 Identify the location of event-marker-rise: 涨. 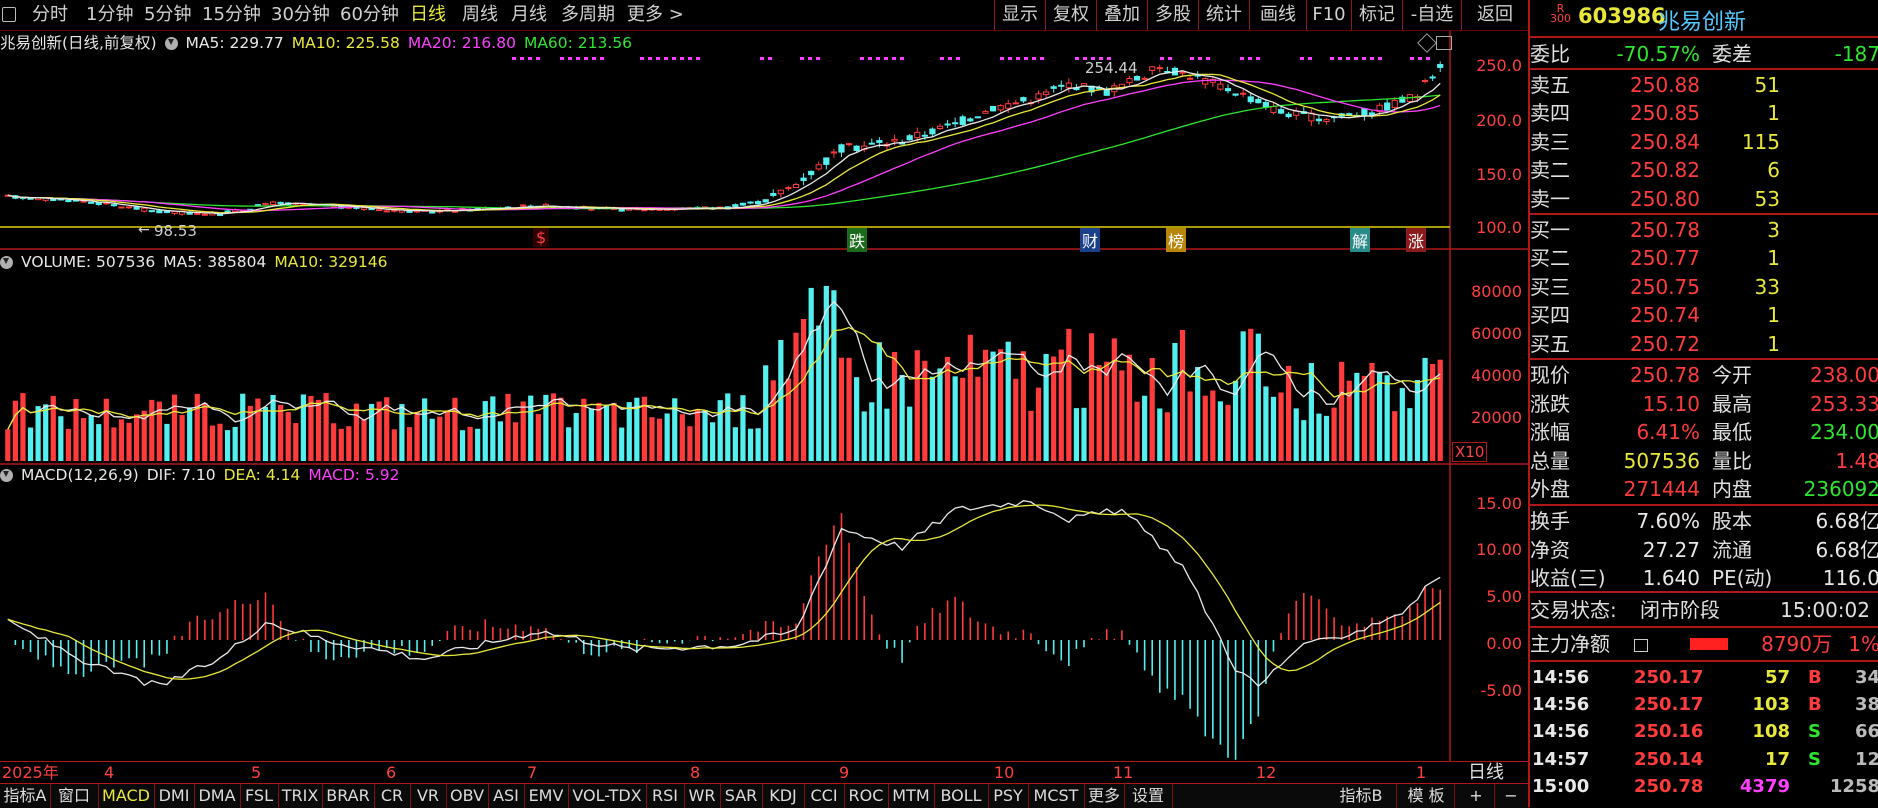
(1416, 240).